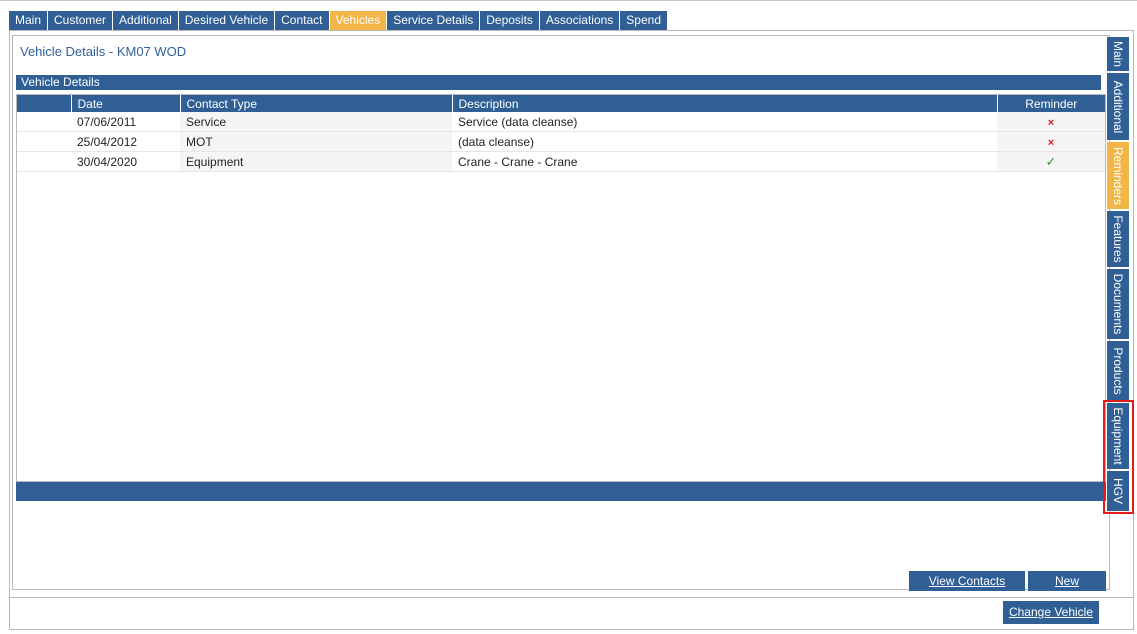 Image resolution: width=1137 pixels, height=634 pixels. I want to click on top-rule, so click(568, 0).